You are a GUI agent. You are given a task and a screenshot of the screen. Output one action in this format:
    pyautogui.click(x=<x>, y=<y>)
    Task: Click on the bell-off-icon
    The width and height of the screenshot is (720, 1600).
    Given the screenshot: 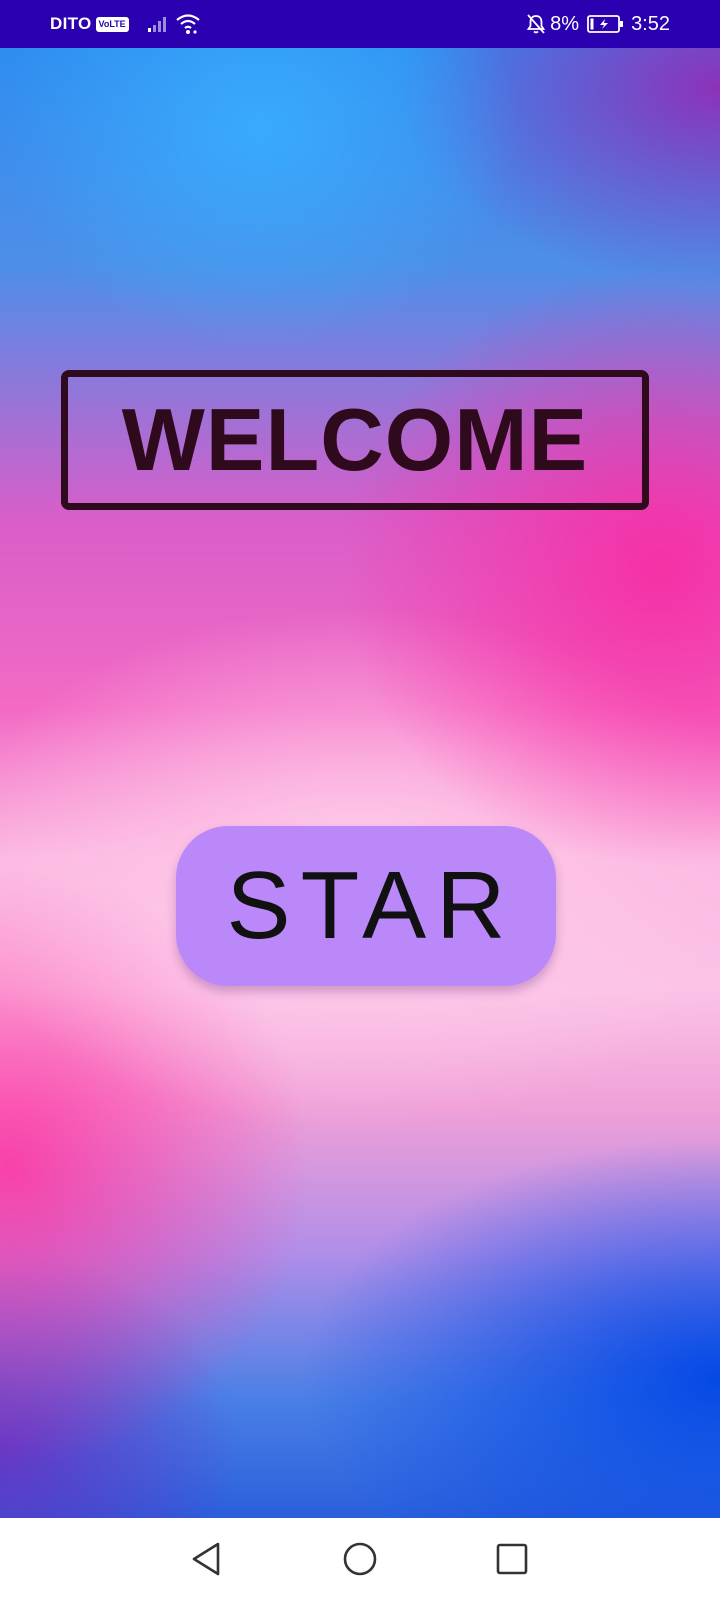 What is the action you would take?
    pyautogui.click(x=536, y=24)
    